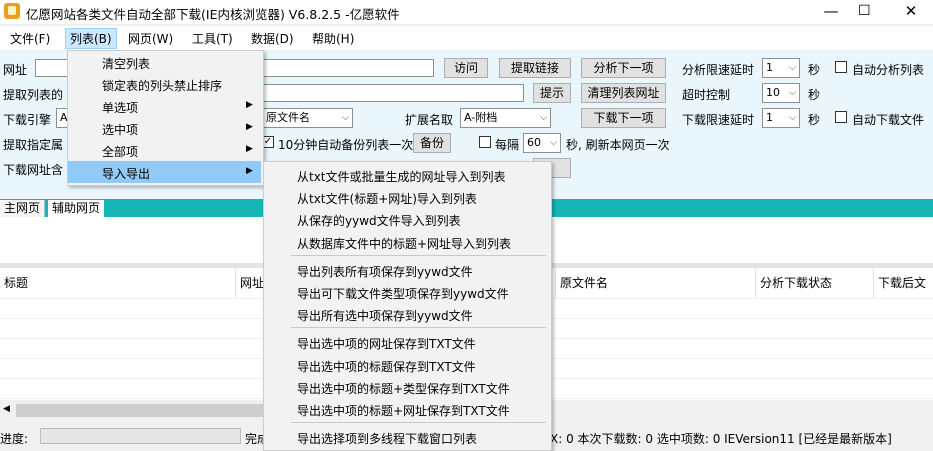 The height and width of the screenshot is (451, 933). What do you see at coordinates (120, 108) in the screenshot?
I see `list-menu-item-label: 单选项` at bounding box center [120, 108].